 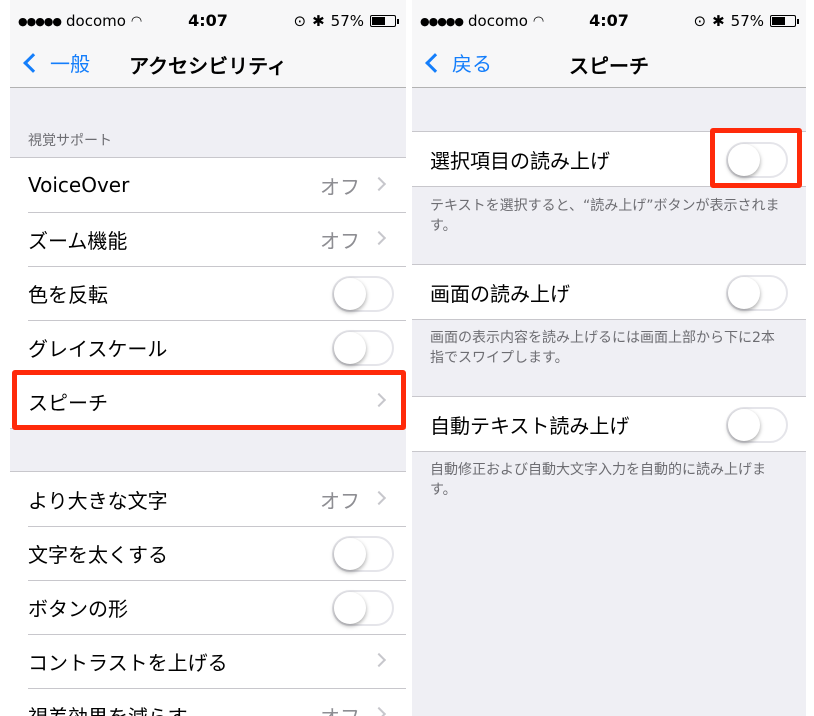 What do you see at coordinates (208, 553) in the screenshot?
I see `cell-bold-text: 文字を太くする` at bounding box center [208, 553].